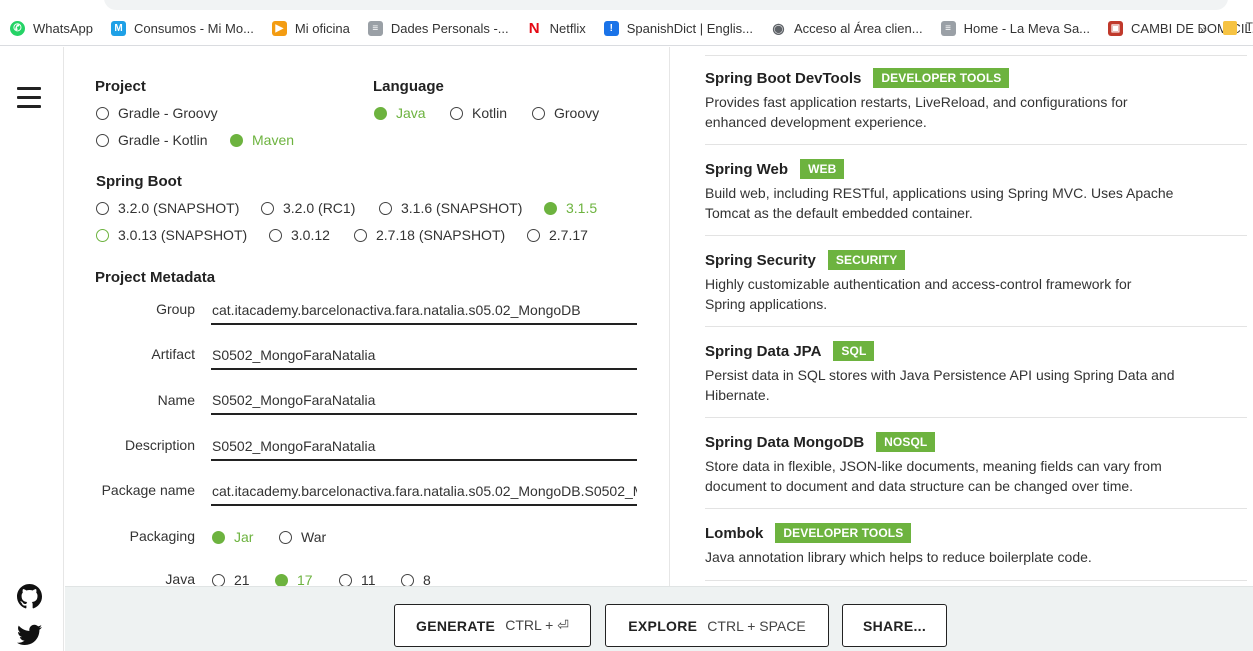 The height and width of the screenshot is (651, 1253). I want to click on java-option-17: 17, so click(294, 579).